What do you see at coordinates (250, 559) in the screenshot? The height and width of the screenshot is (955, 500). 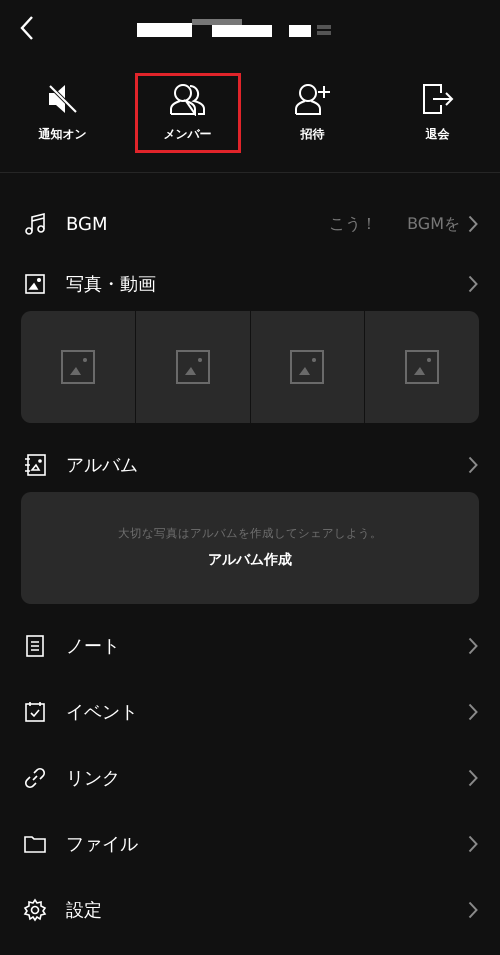 I see `create-album-button: アルバム作成` at bounding box center [250, 559].